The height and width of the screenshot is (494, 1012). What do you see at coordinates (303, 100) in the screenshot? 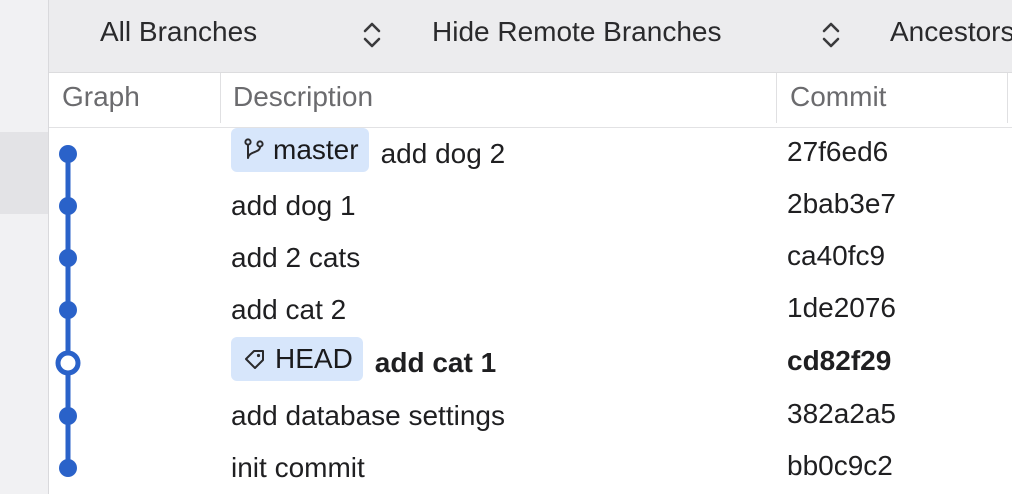
I see `description-column-header: Description` at bounding box center [303, 100].